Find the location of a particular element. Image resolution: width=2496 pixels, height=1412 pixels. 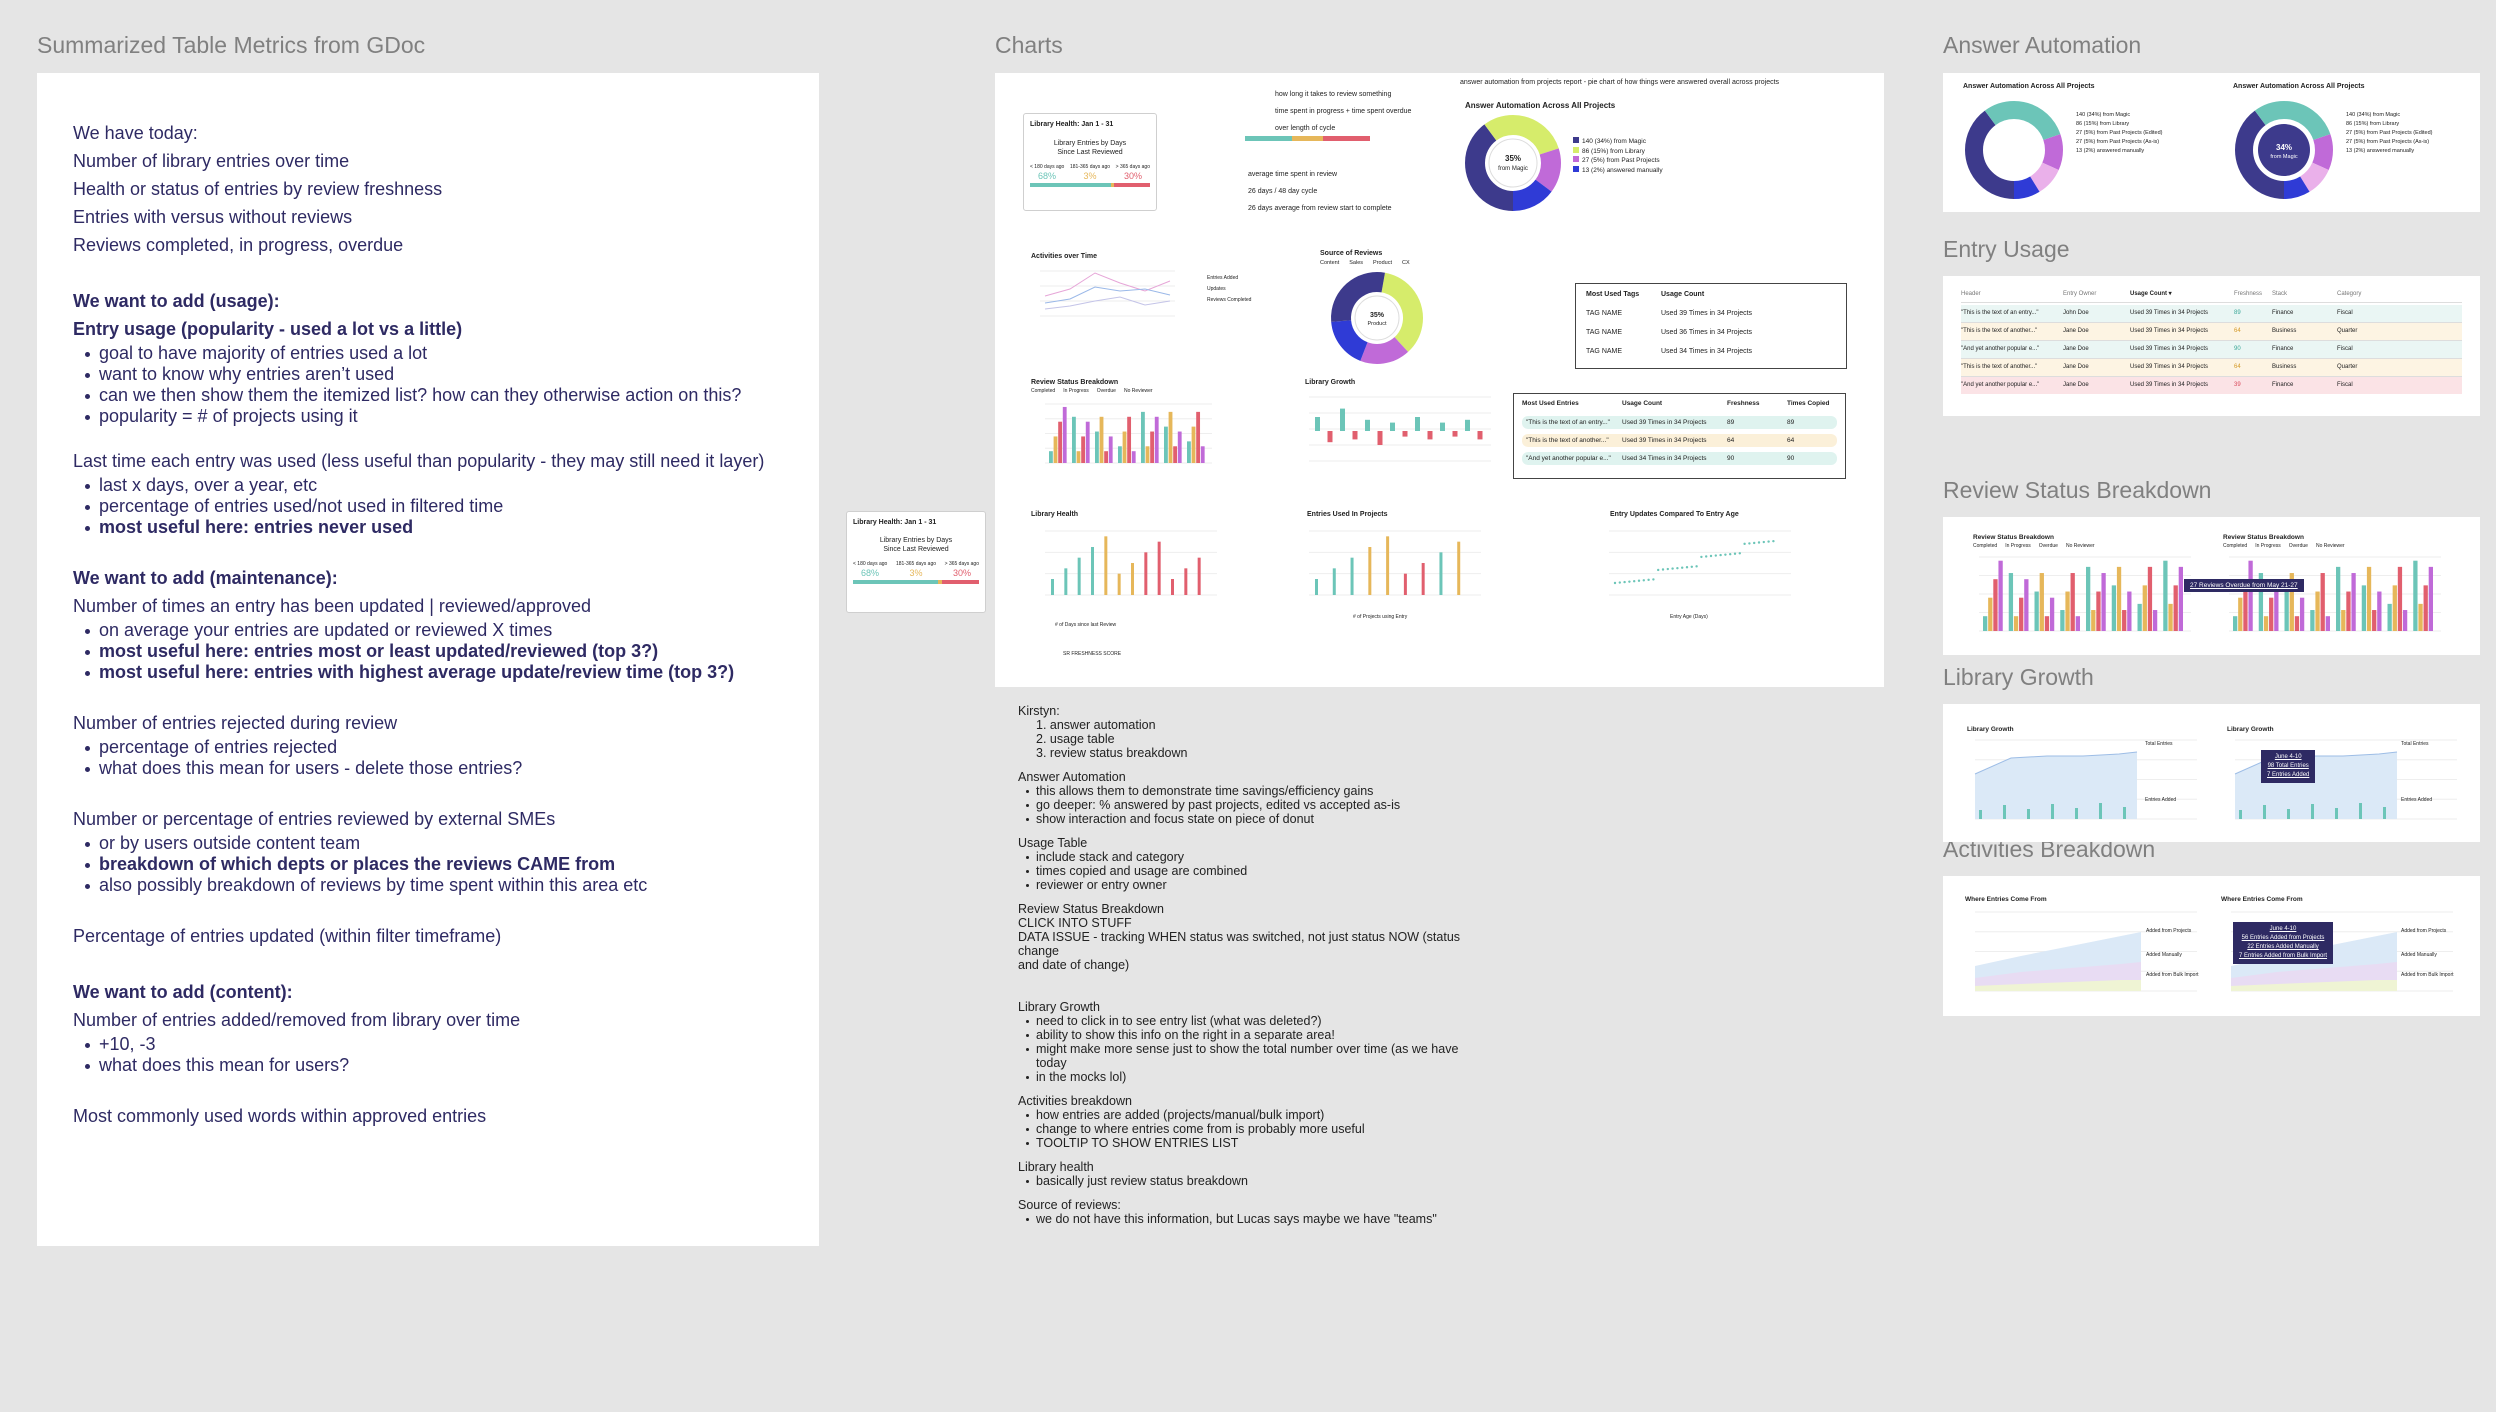

lib-growth-chart is located at coordinates (1395, 431).